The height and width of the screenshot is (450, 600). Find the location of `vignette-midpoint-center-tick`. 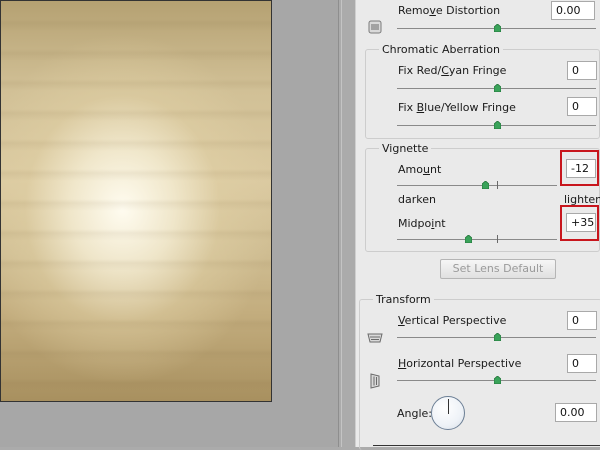

vignette-midpoint-center-tick is located at coordinates (497, 239).